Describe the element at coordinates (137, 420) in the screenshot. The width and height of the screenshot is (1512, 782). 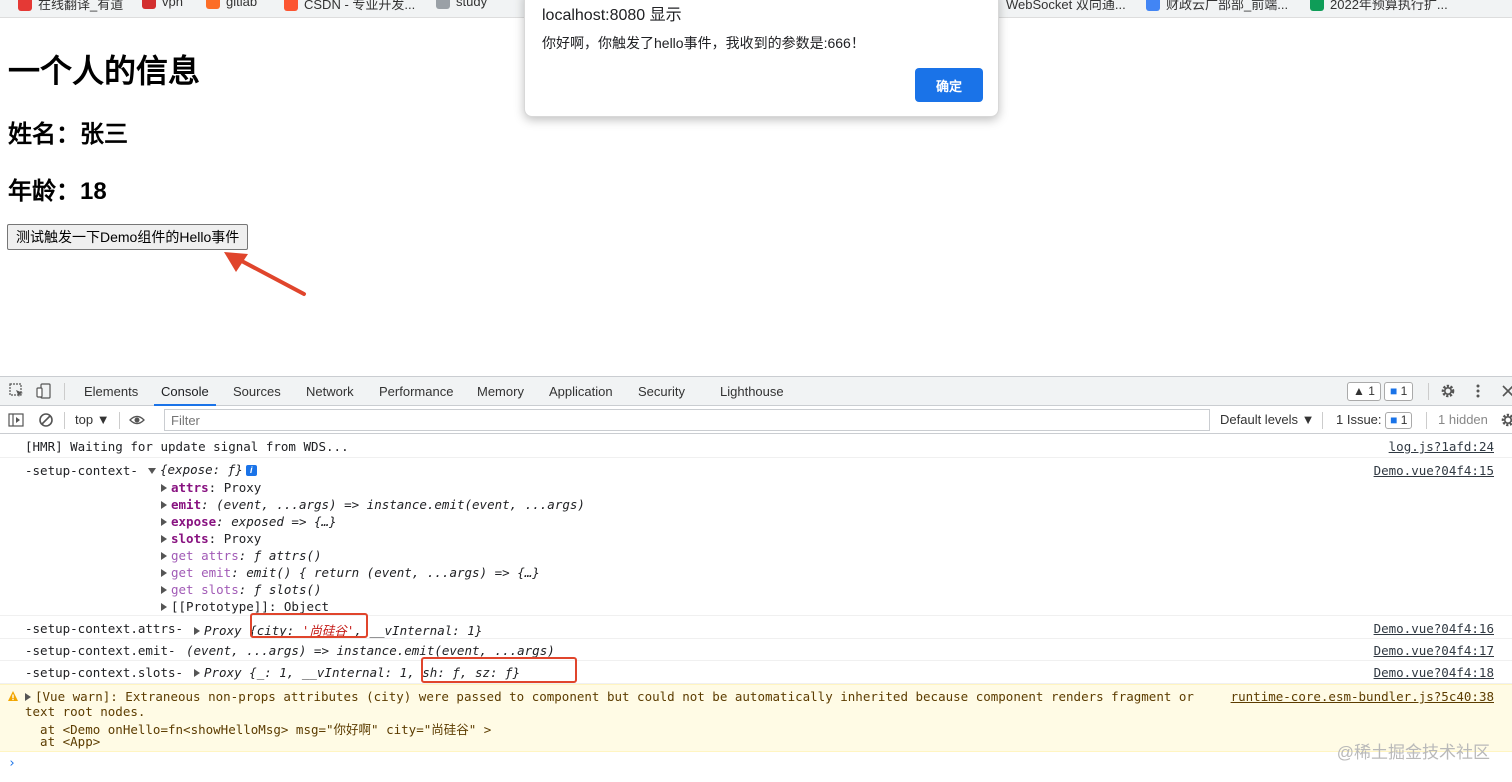
I see `live-expression-eye-icon` at that location.